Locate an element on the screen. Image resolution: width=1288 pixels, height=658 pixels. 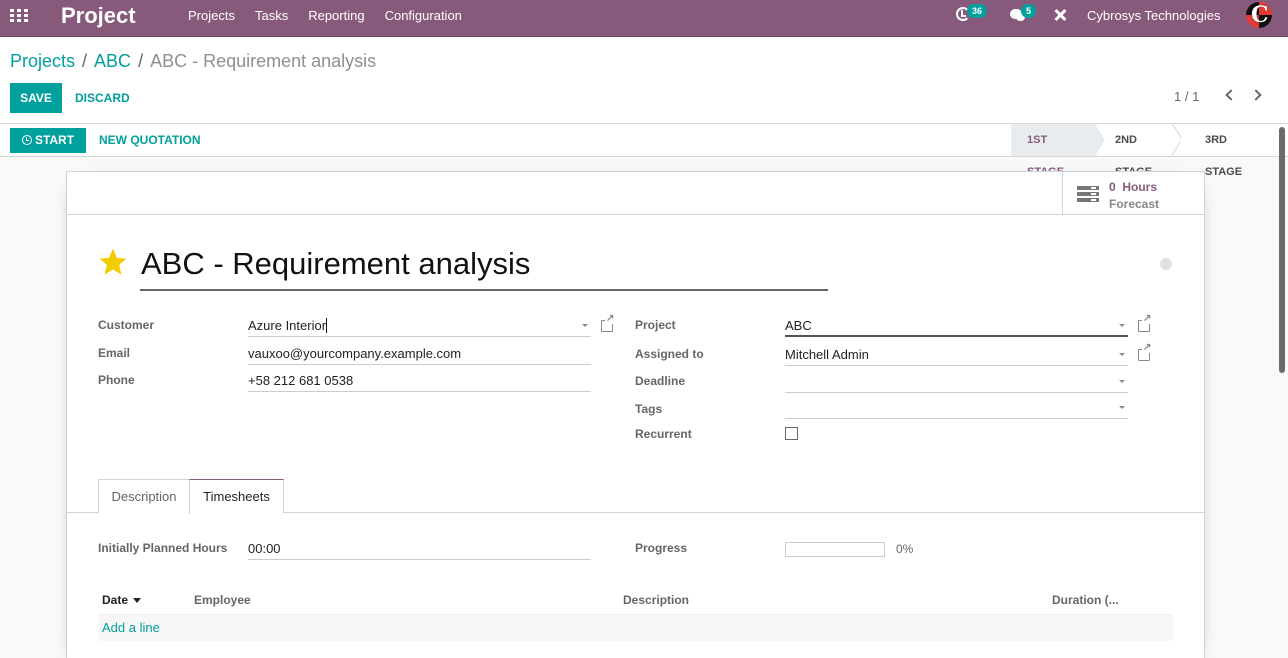
column-description: Description is located at coordinates (656, 600).